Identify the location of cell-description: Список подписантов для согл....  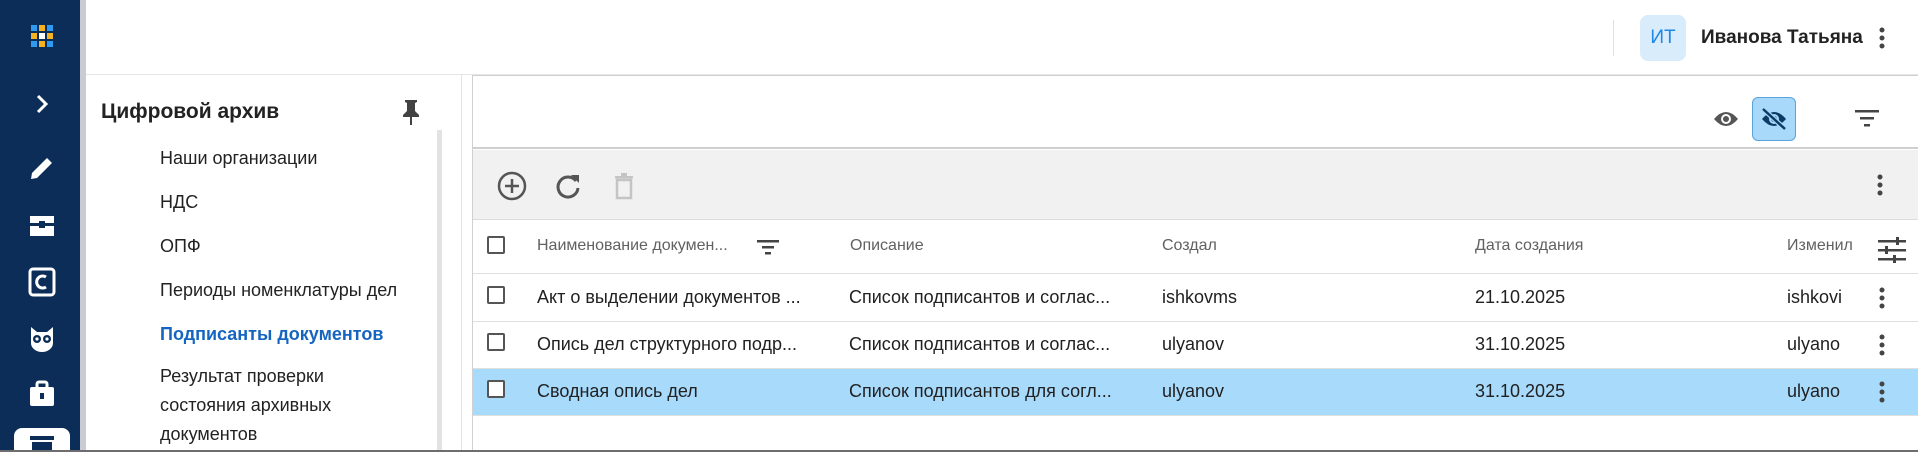
(980, 391).